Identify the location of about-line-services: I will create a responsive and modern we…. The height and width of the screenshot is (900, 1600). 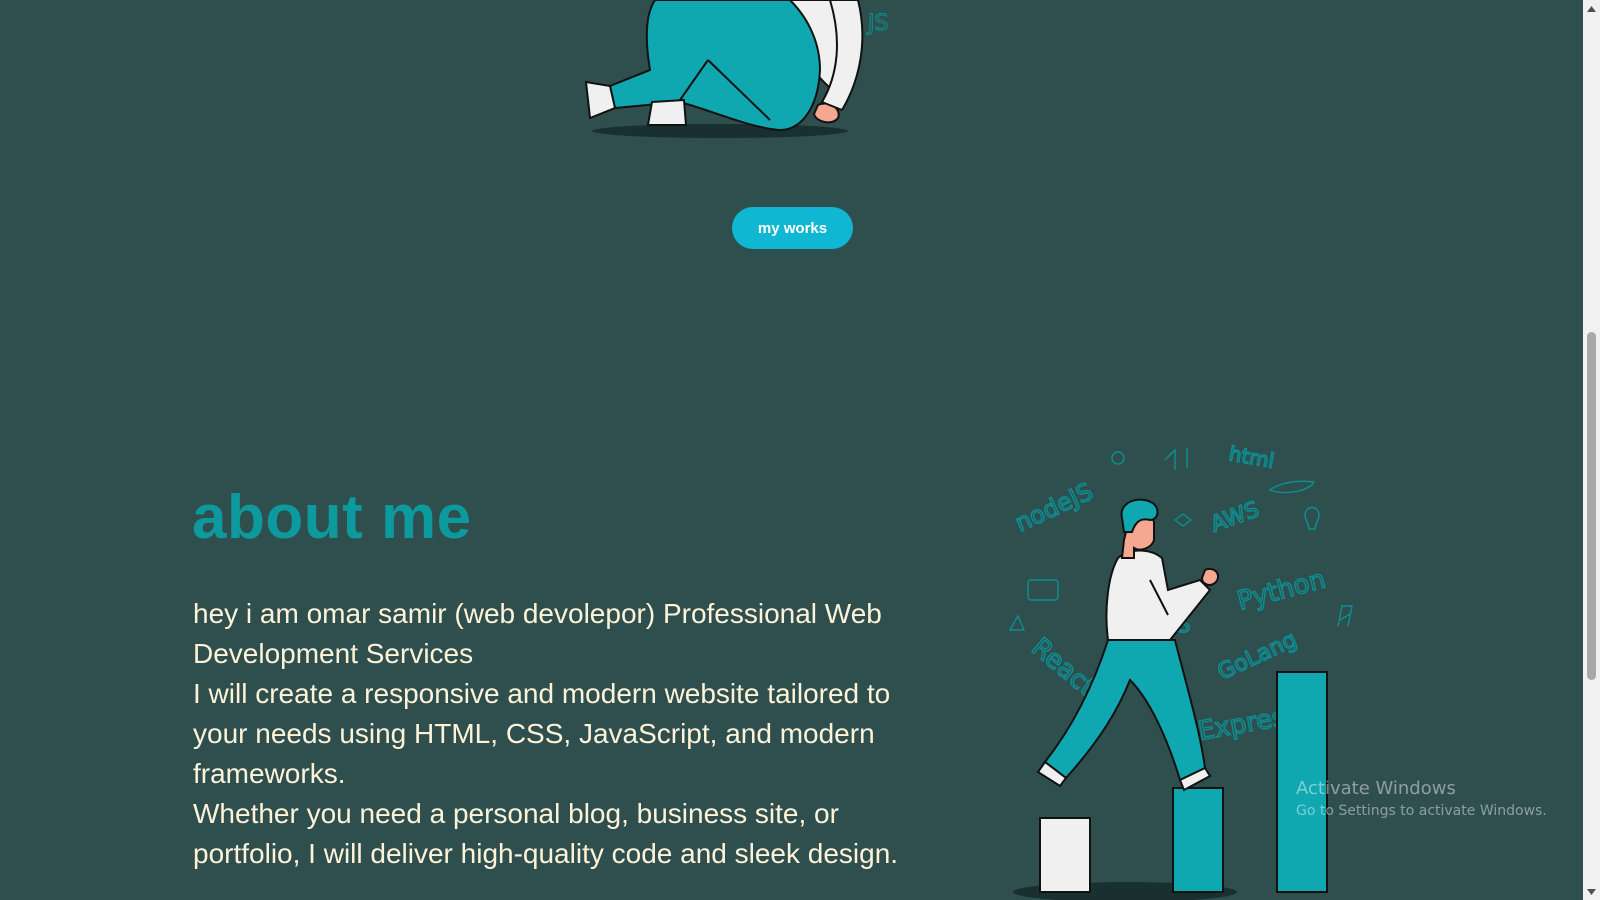
(542, 733).